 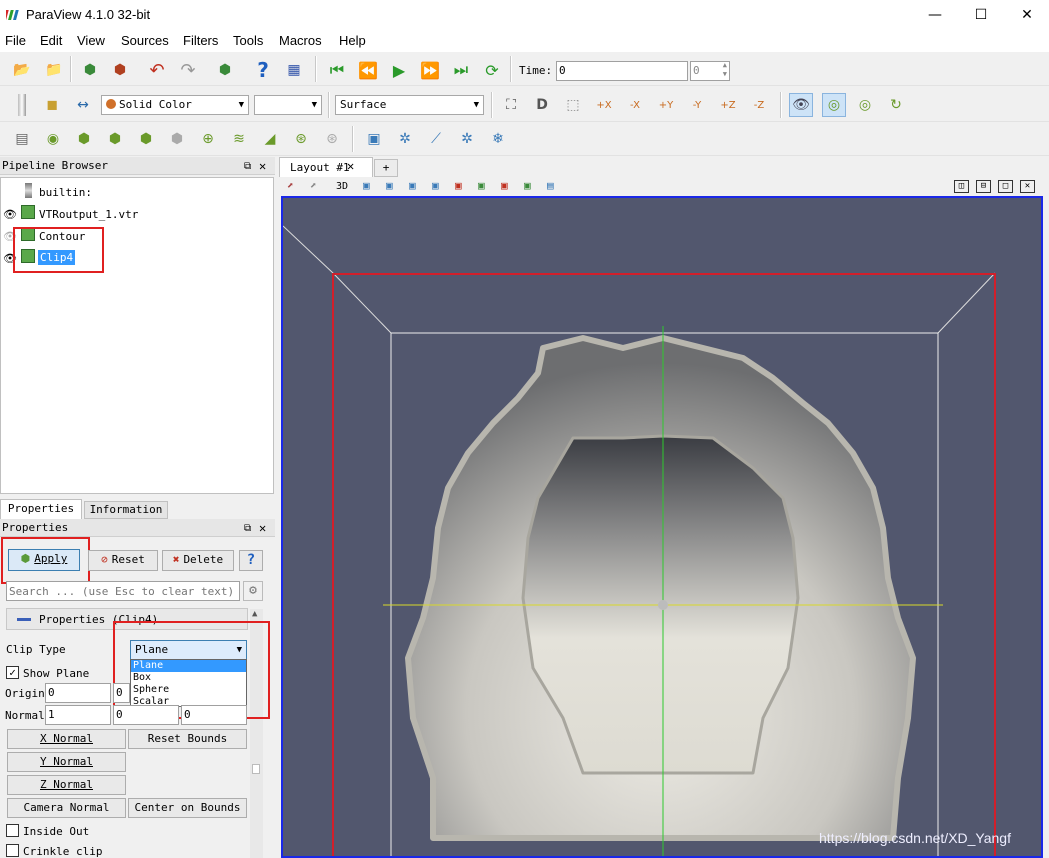 I want to click on close-view-icon: ✕, so click(x=1027, y=186).